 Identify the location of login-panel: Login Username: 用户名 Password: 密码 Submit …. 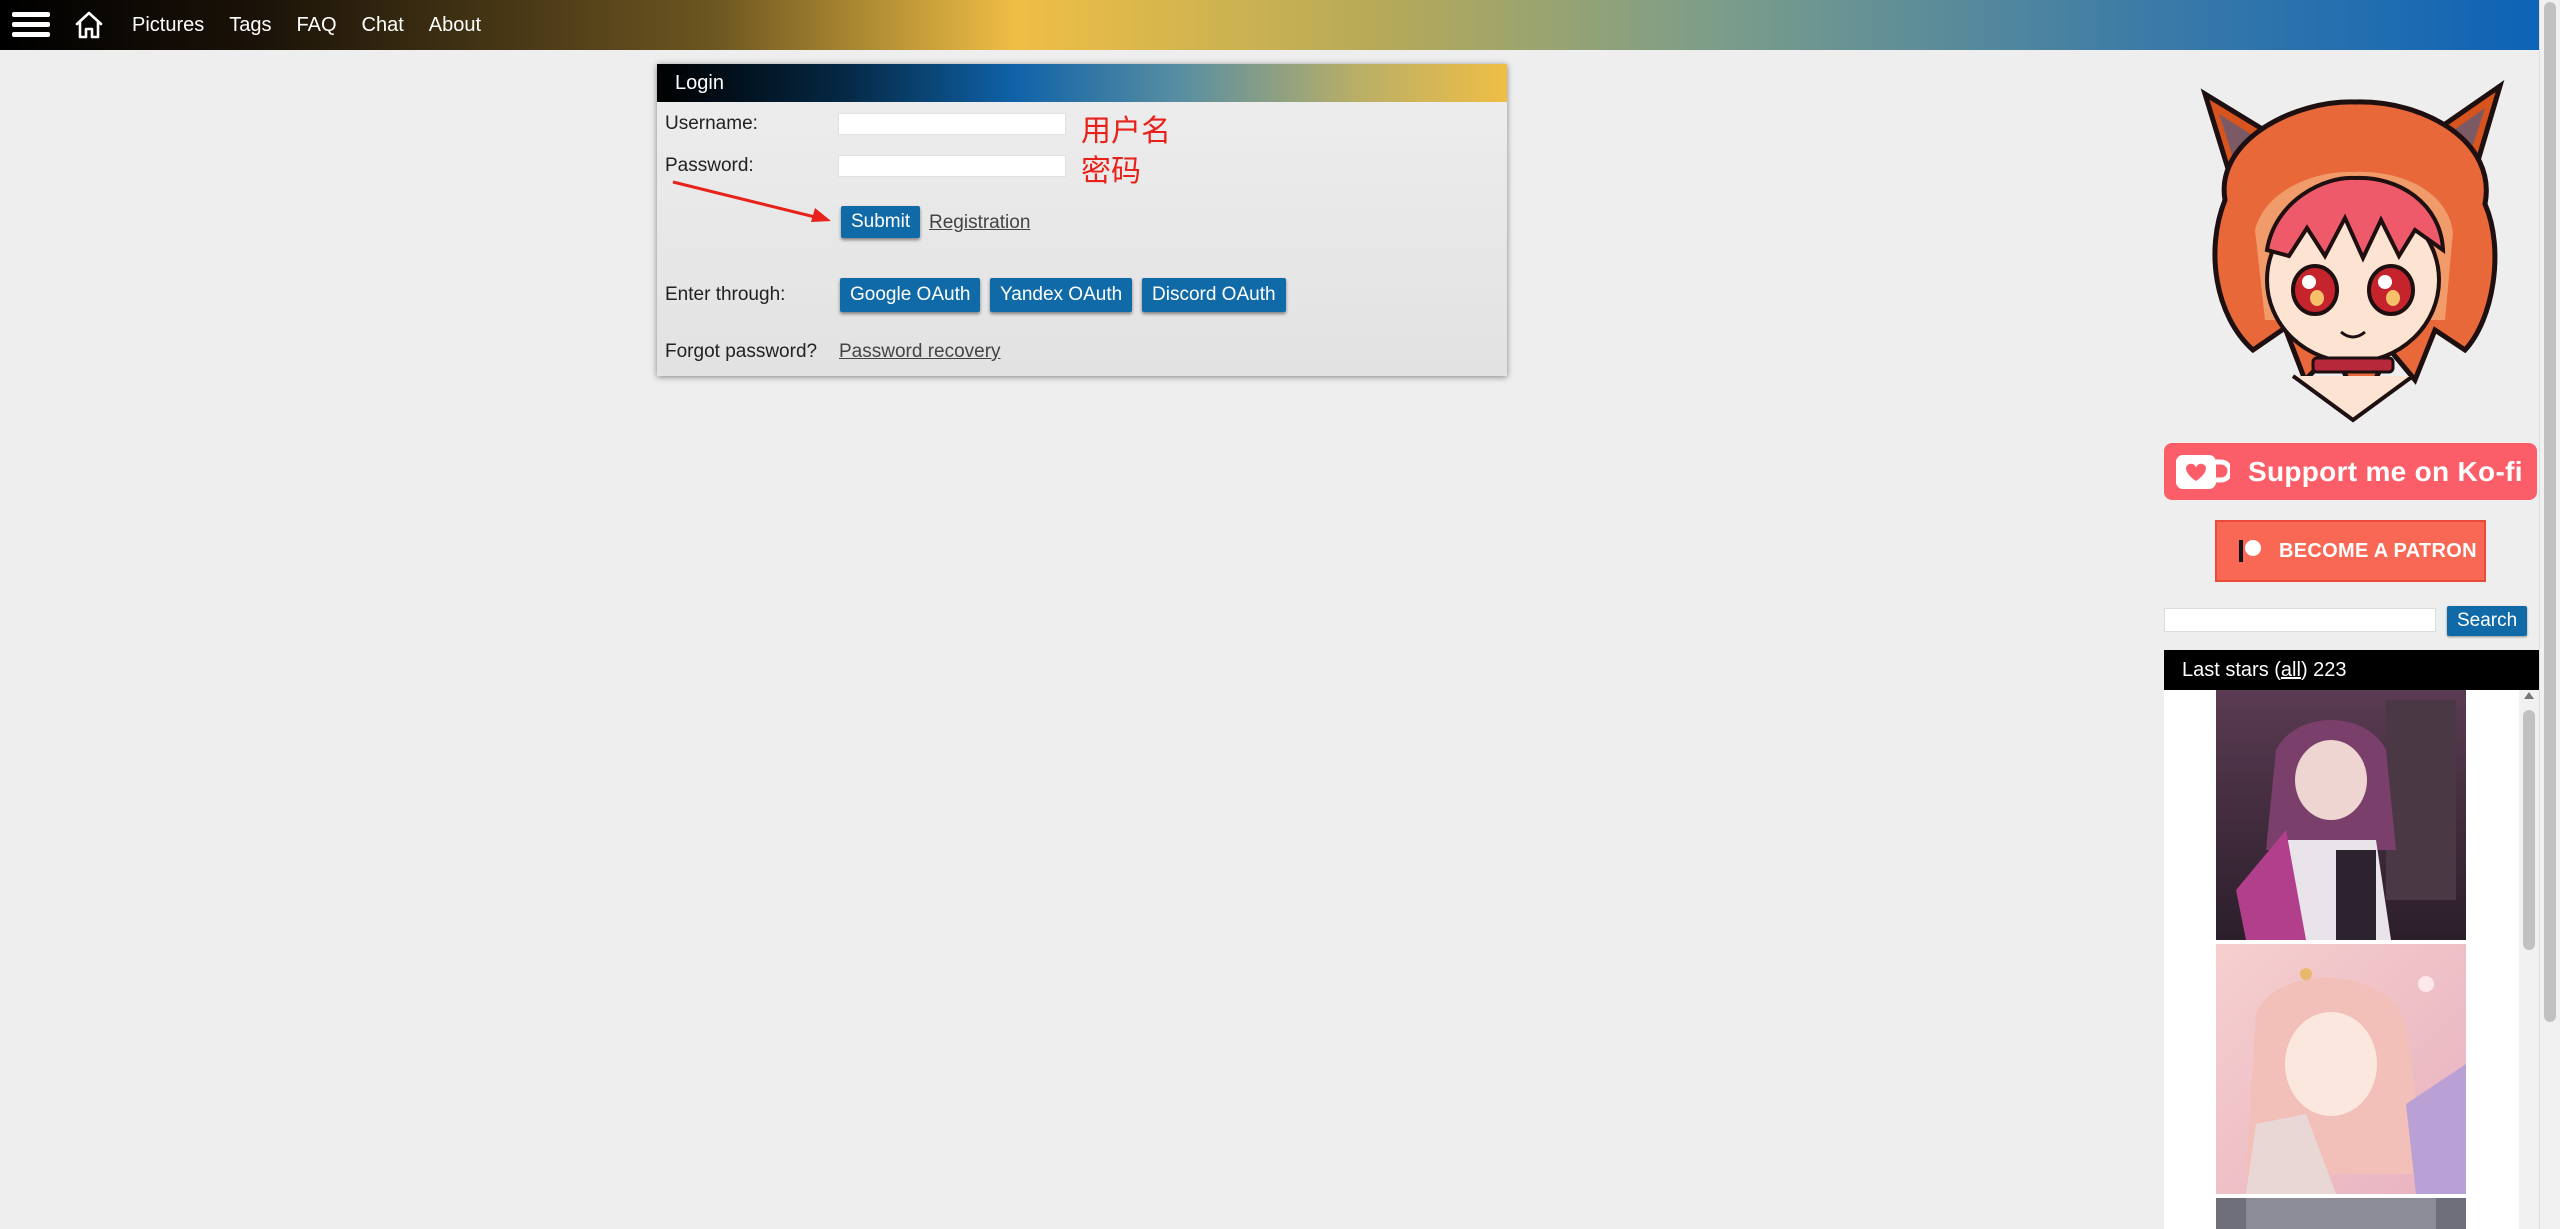
(1082, 220).